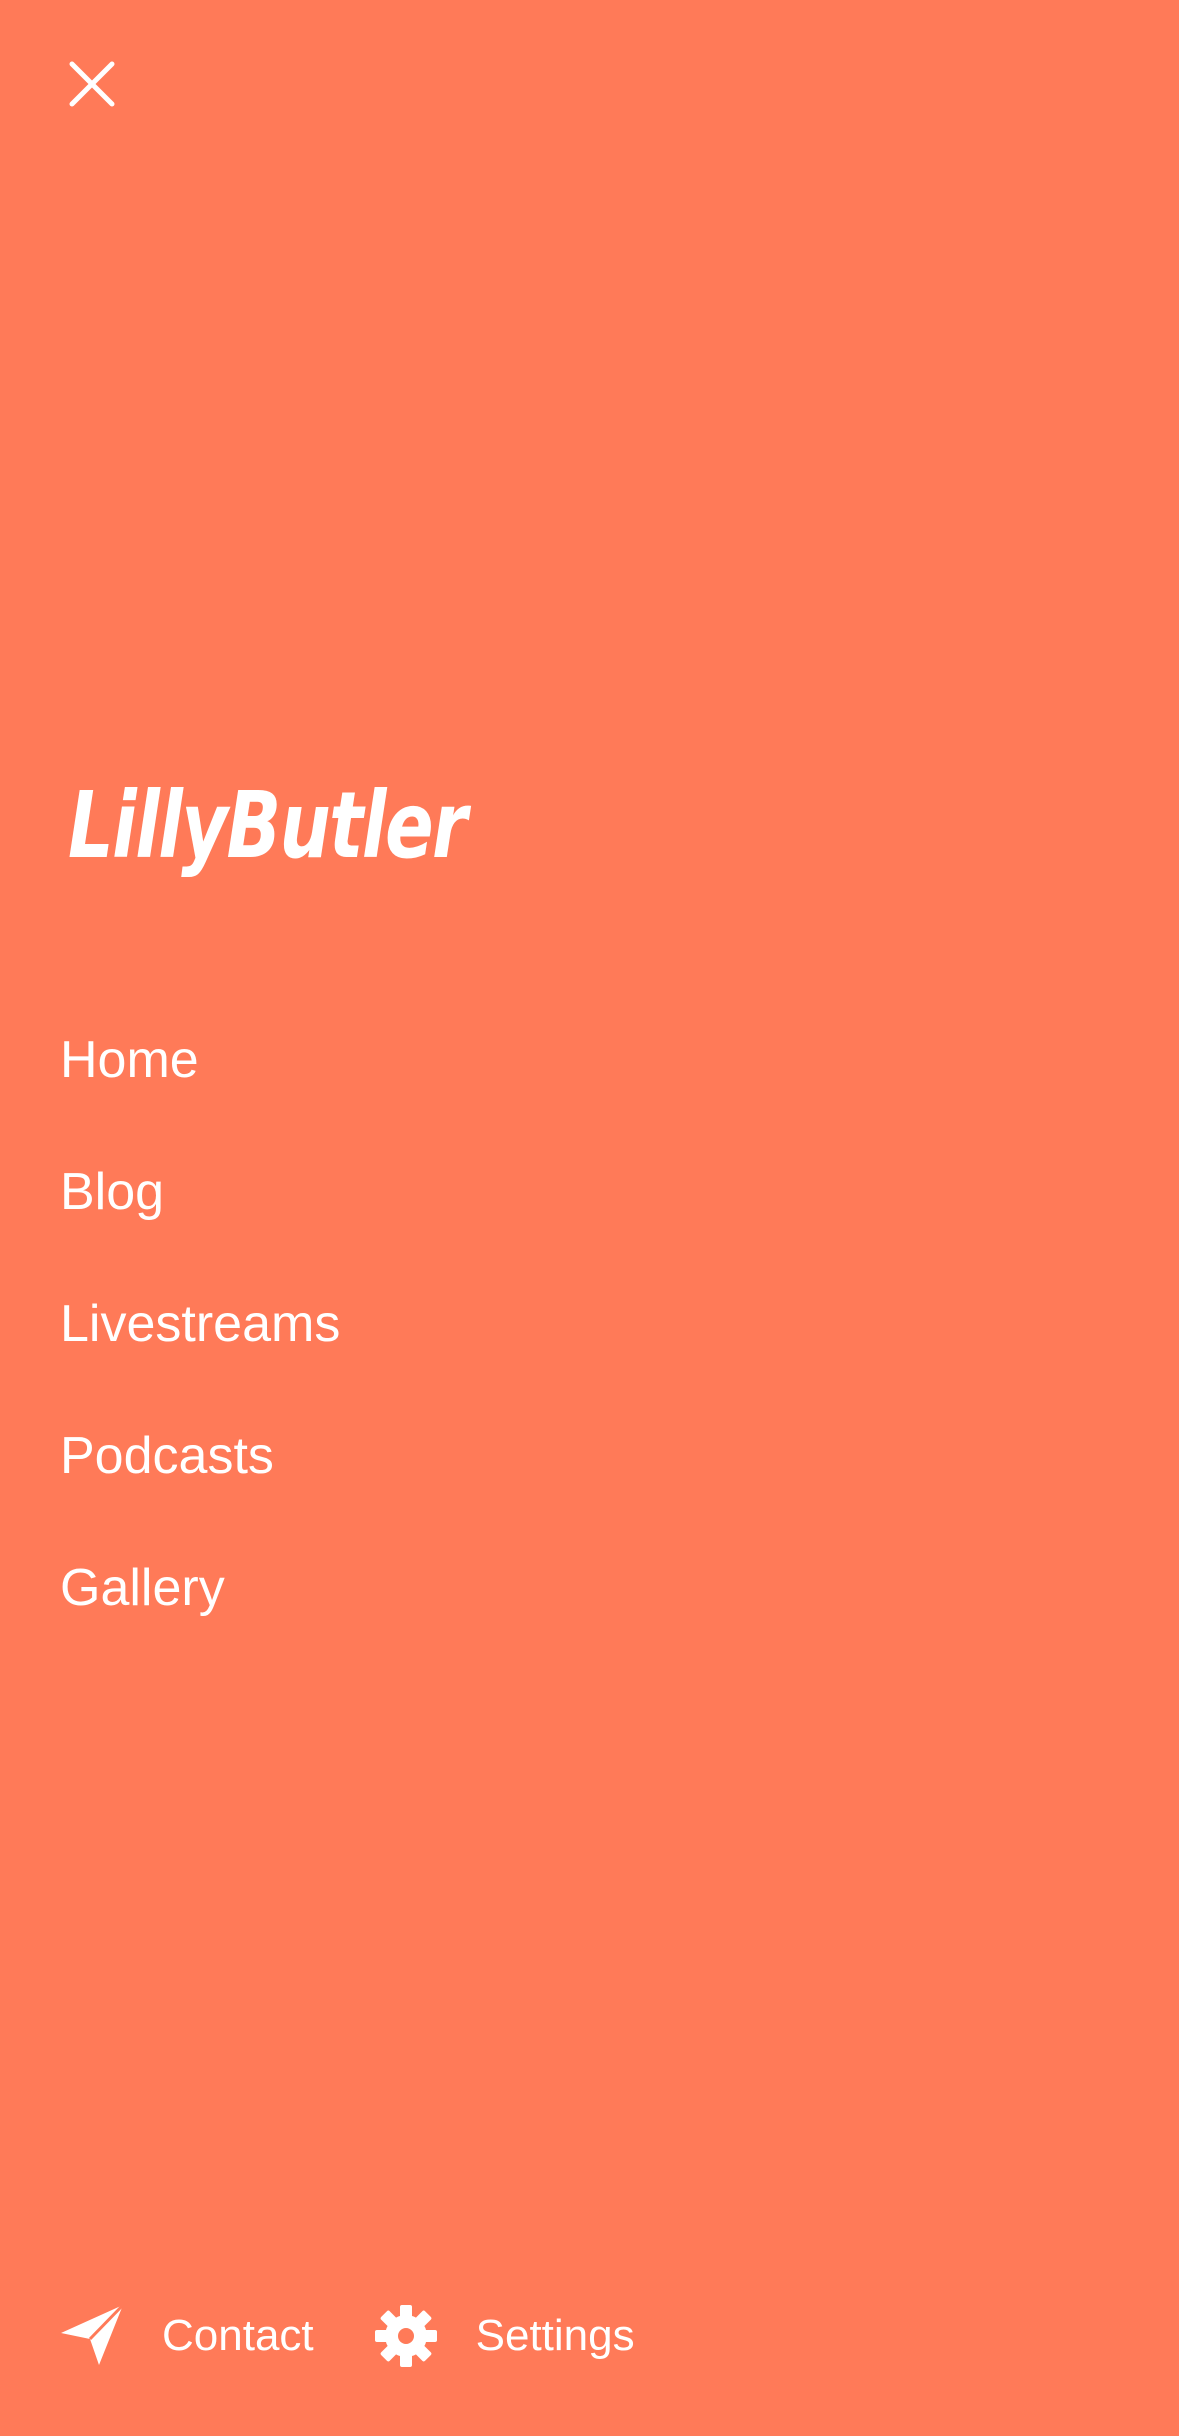 This screenshot has height=2436, width=1179. What do you see at coordinates (410, 1194) in the screenshot?
I see `nav-item-blog: Blog` at bounding box center [410, 1194].